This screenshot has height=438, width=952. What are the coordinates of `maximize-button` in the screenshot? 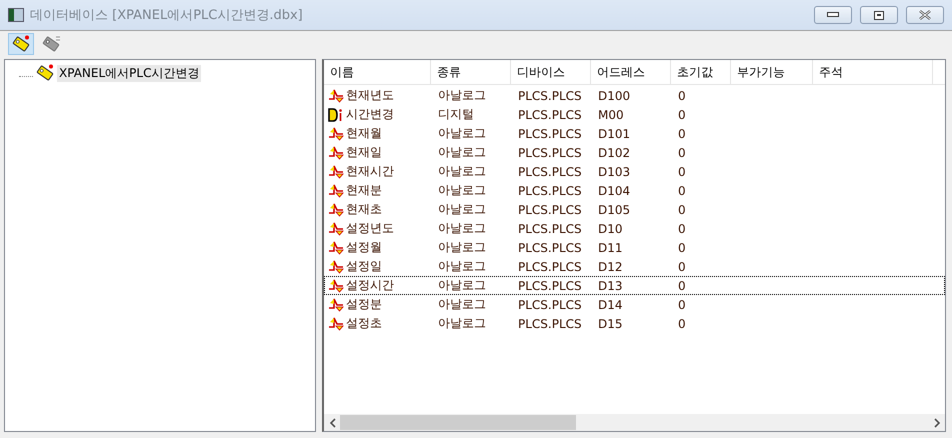 It's located at (879, 15).